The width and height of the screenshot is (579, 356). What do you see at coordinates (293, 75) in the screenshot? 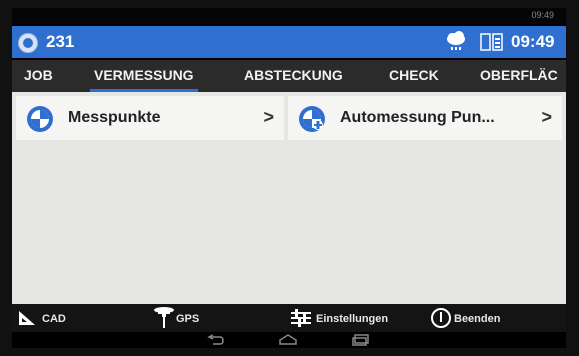
I see `tab-absteckung: ABSTECKUNG` at bounding box center [293, 75].